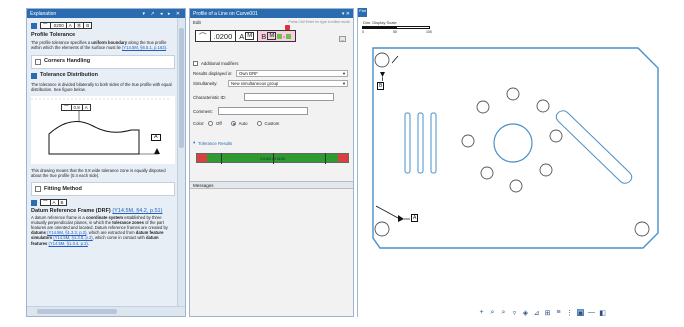  I want to click on fcf-modifier-b: M, so click(272, 36).